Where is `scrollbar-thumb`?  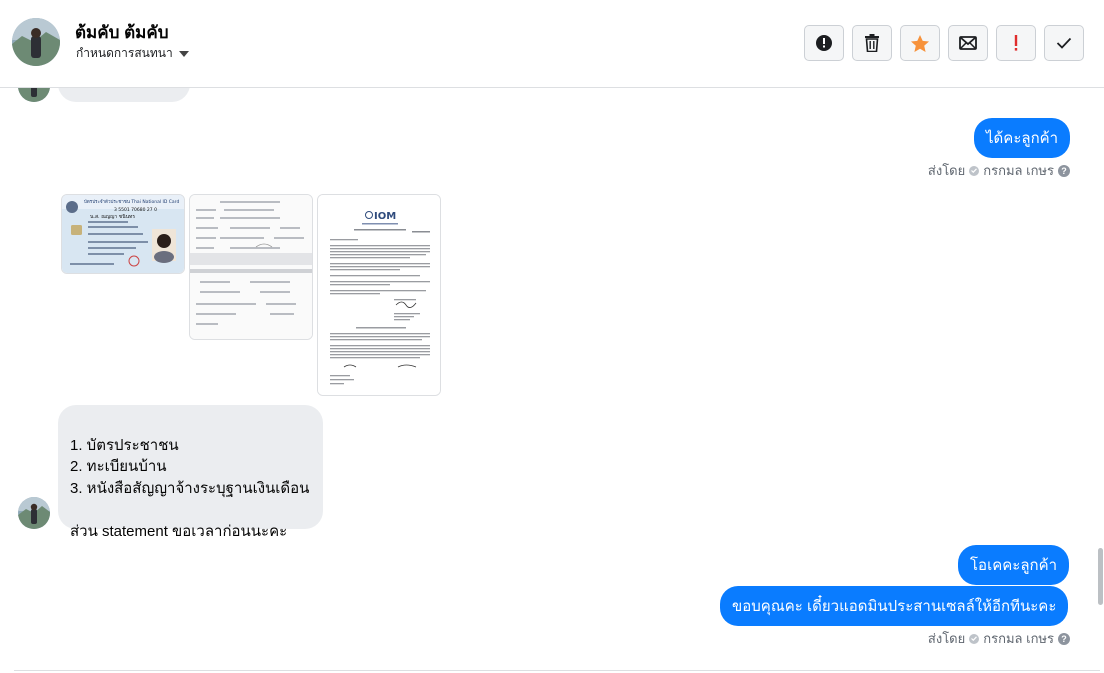 scrollbar-thumb is located at coordinates (1100, 576).